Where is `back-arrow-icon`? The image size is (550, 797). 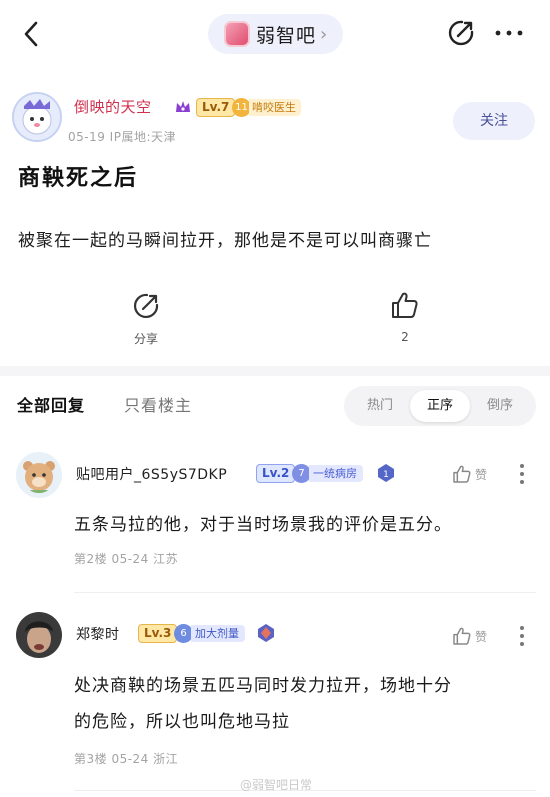
back-arrow-icon is located at coordinates (31, 34).